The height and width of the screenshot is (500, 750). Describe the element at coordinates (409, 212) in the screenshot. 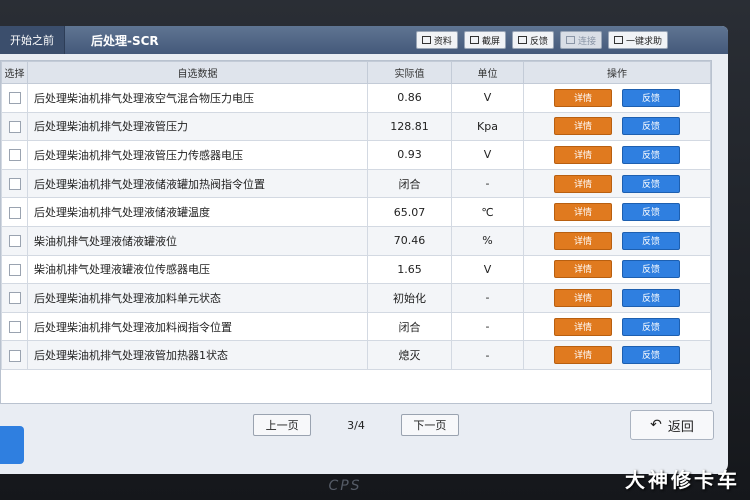

I see `row-value: 65.07` at that location.